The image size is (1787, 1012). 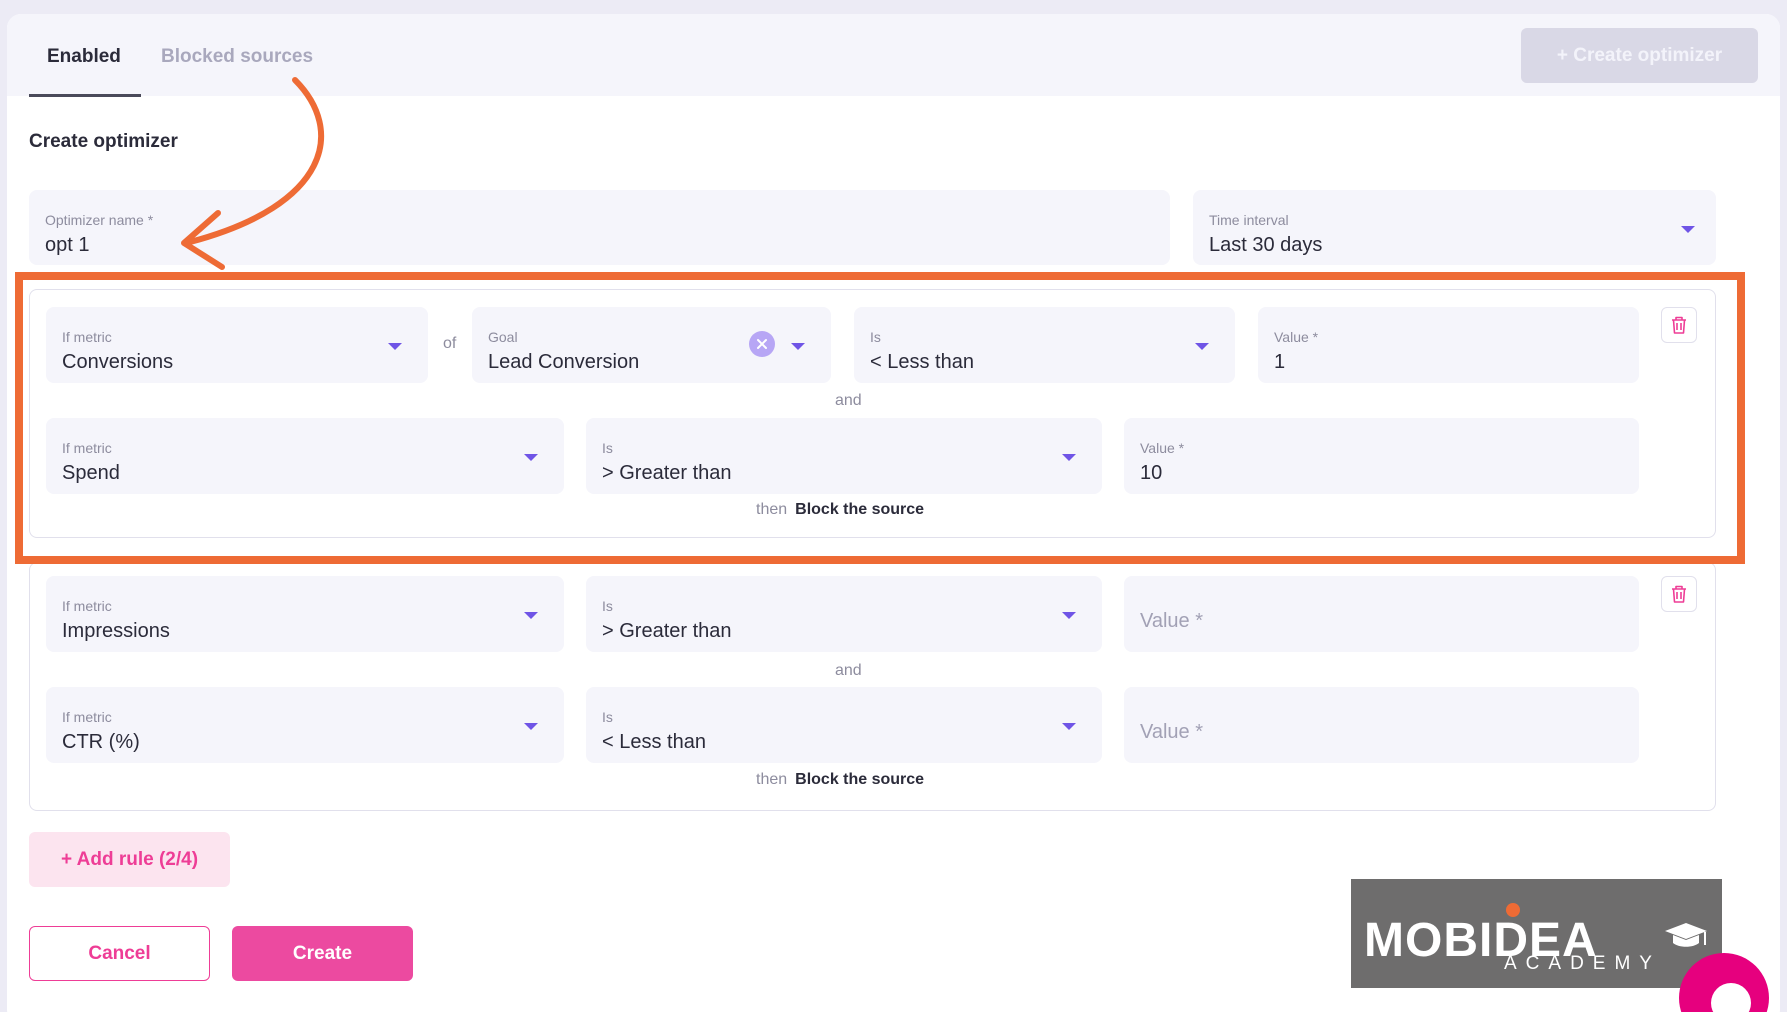 I want to click on watermark-logo: MOBIDEA ACADEMY, so click(x=1536, y=933).